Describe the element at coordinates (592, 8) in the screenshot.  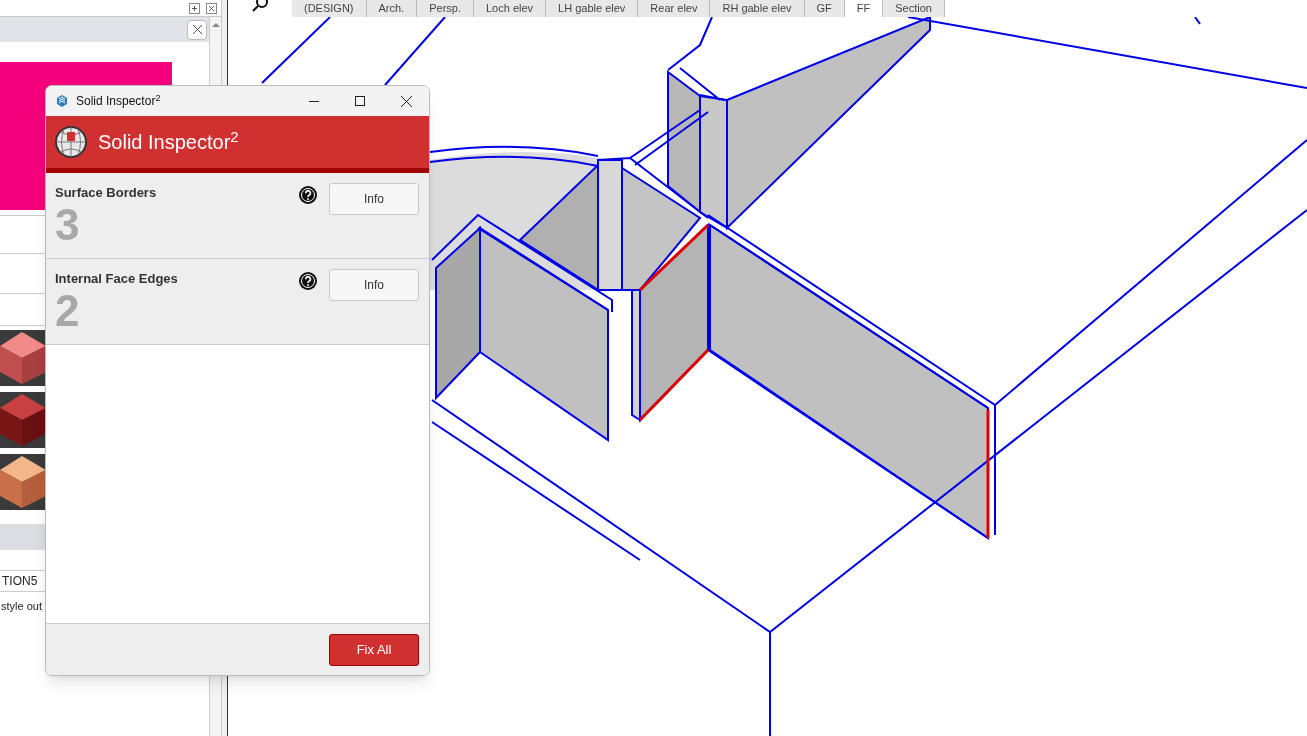
I see `view-tab: LH gable elev` at that location.